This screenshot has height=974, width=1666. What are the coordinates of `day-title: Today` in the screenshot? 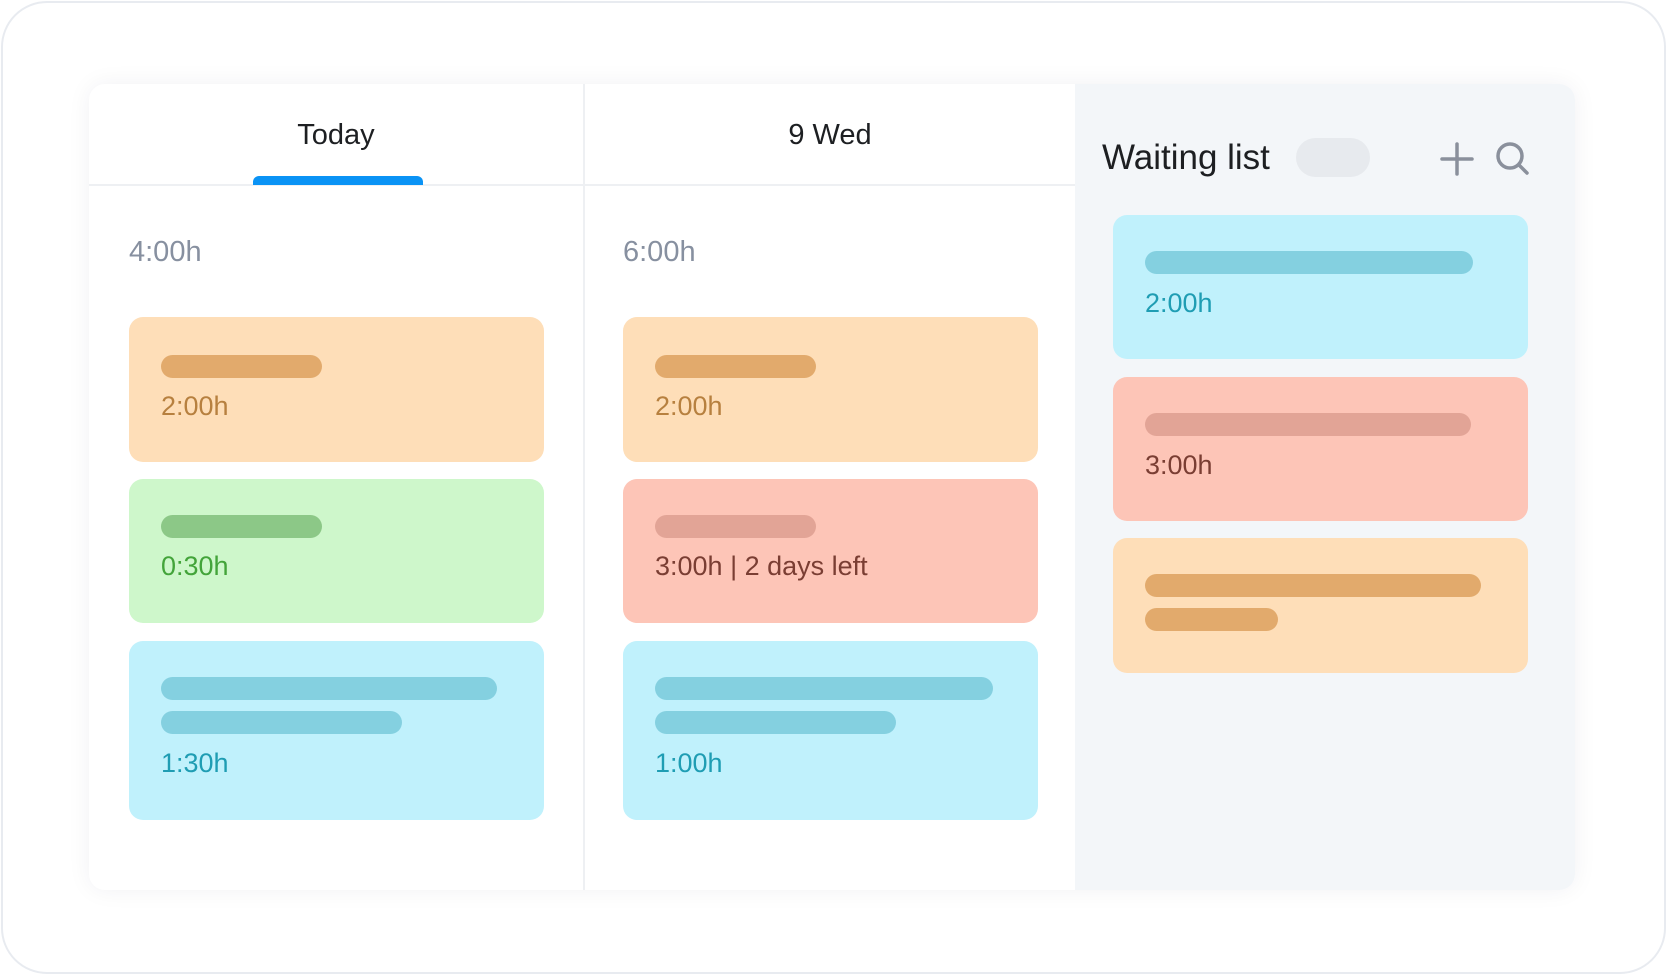 It's located at (336, 135).